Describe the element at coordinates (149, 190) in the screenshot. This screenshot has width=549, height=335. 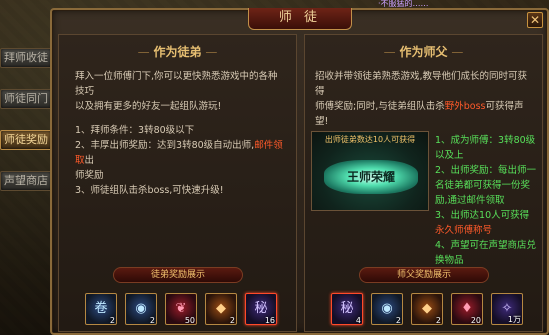
I see `apprentice-rule-3: 3、师徒组队击杀boss,可快速升级!` at that location.